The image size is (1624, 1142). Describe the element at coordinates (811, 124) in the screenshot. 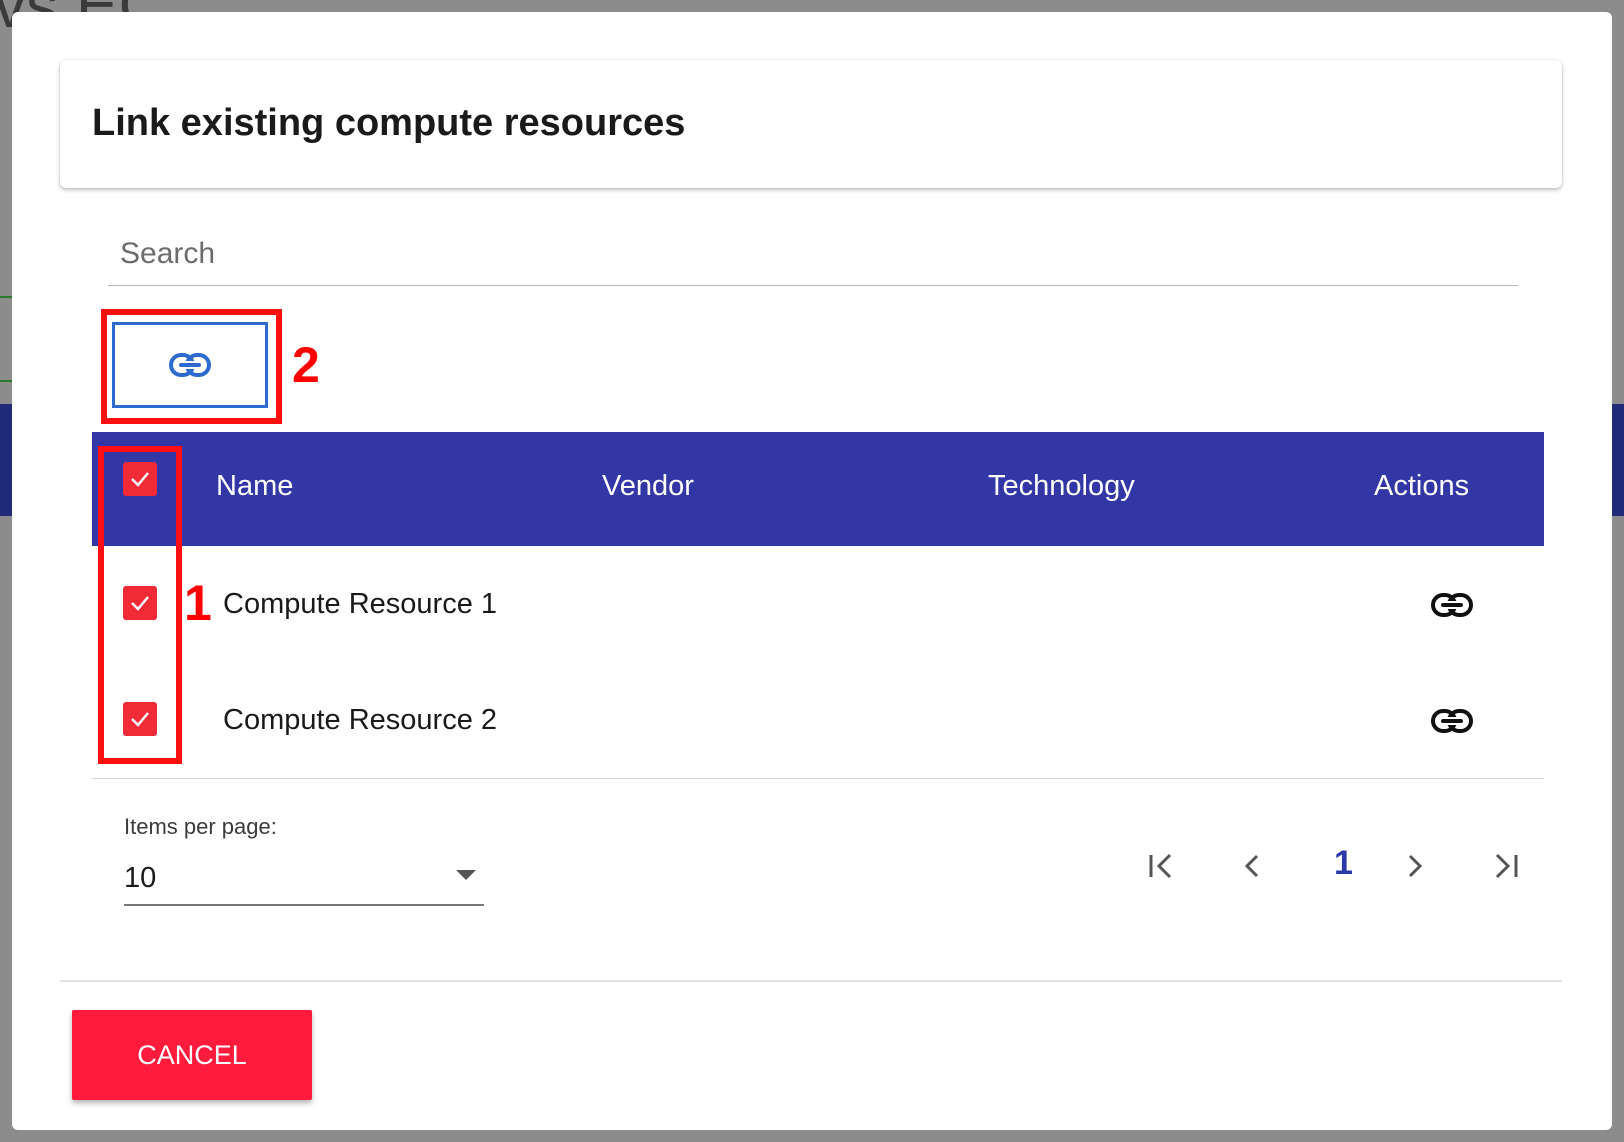

I see `dialog-title-card: Link existing compute resources` at that location.